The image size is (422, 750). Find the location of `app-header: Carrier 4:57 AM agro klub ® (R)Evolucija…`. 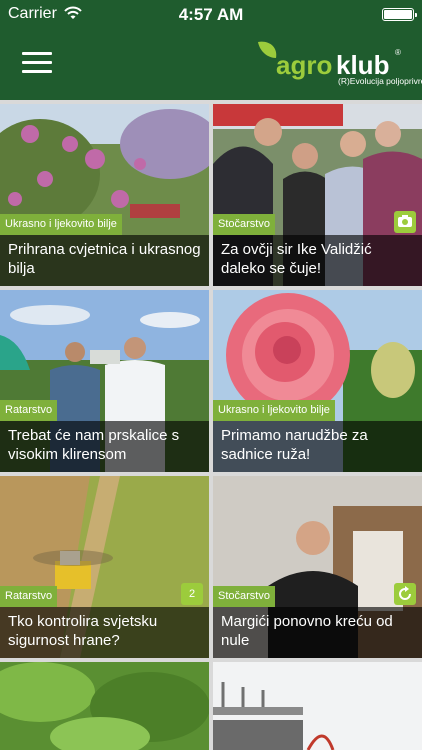

app-header: Carrier 4:57 AM agro klub ® (R)Evolucija… is located at coordinates (211, 50).